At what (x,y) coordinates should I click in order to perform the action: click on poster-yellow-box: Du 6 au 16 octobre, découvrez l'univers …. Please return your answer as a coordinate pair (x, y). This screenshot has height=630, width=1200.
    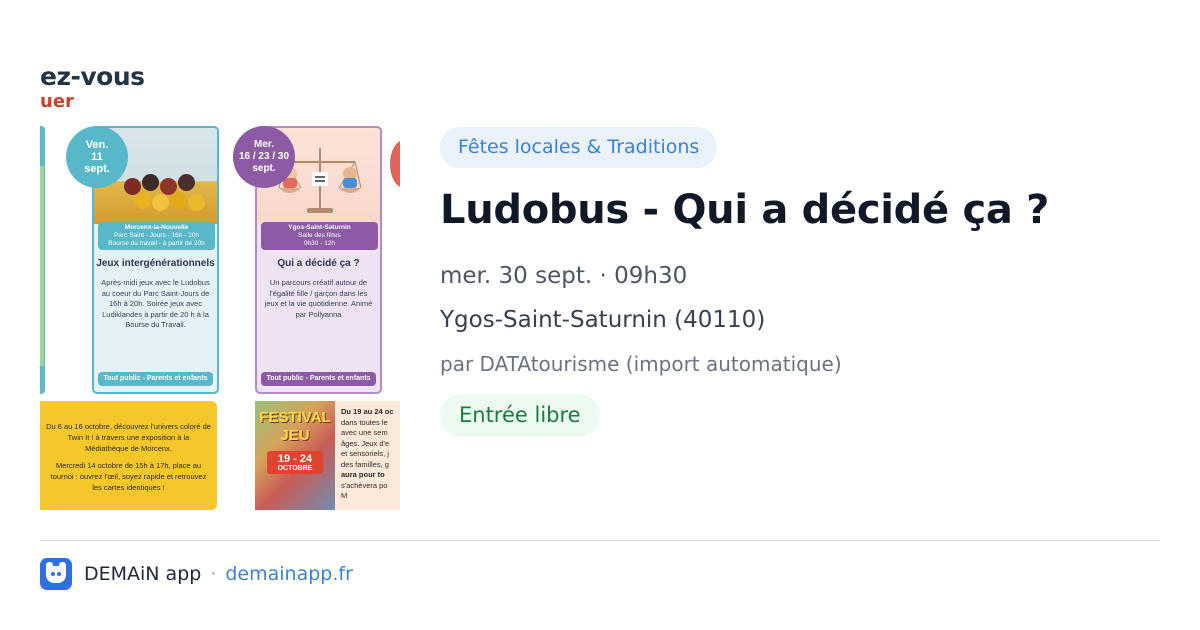
    Looking at the image, I should click on (128, 455).